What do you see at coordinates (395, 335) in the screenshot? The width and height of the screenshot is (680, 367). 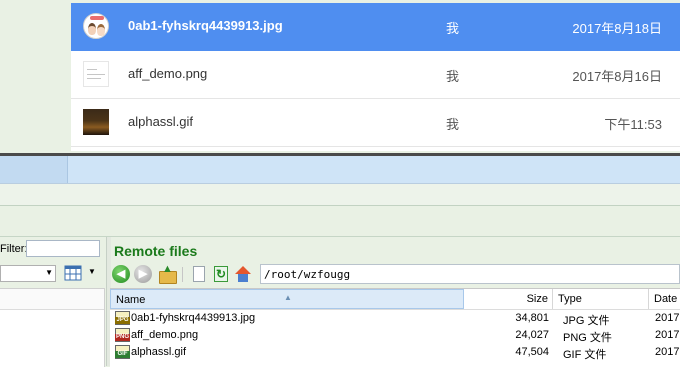 I see `table-row: PNG aff_demo.png 24,027 PNG 文件 2017` at bounding box center [395, 335].